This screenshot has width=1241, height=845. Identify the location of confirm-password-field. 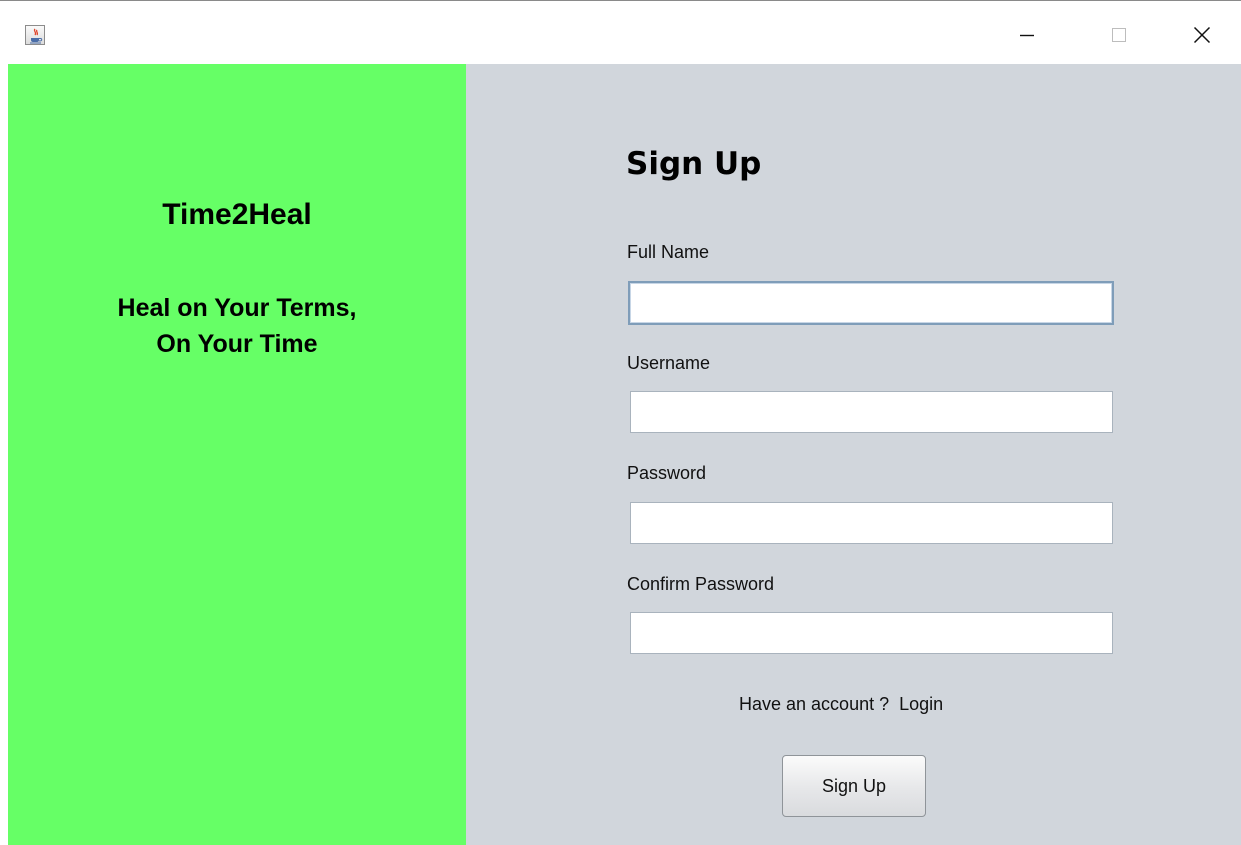
(871, 633).